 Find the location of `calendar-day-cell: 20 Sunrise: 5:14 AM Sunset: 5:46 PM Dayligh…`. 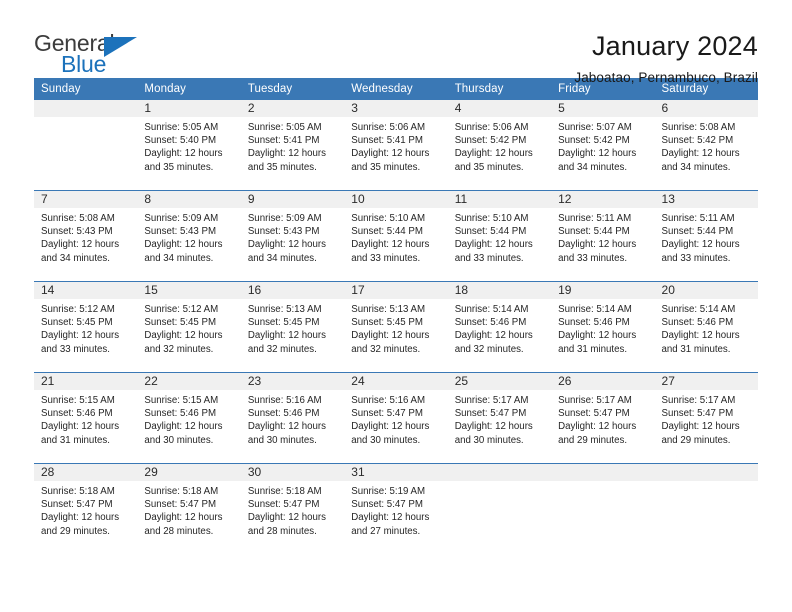

calendar-day-cell: 20 Sunrise: 5:14 AM Sunset: 5:46 PM Dayligh… is located at coordinates (706, 327).